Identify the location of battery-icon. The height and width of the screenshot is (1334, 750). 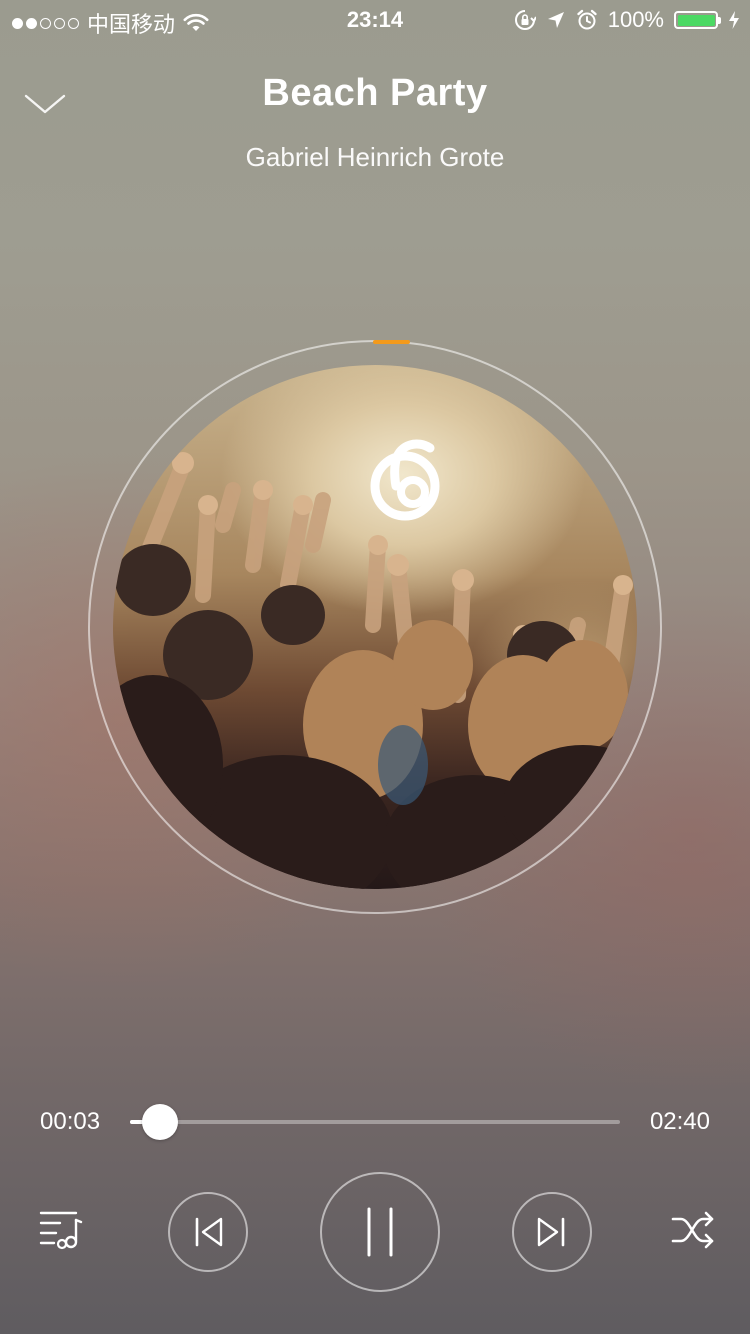
(697, 20).